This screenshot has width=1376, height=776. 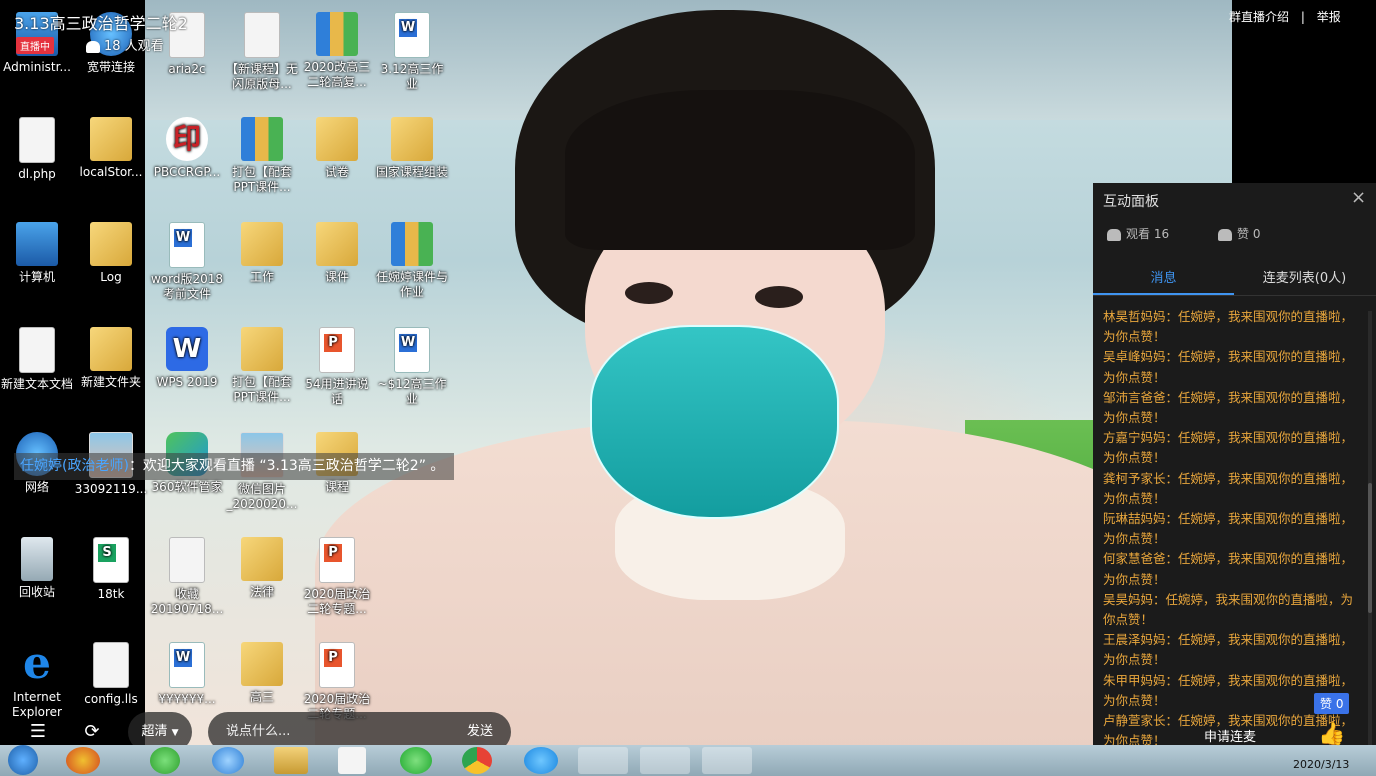 I want to click on chrome-icon, so click(x=477, y=760).